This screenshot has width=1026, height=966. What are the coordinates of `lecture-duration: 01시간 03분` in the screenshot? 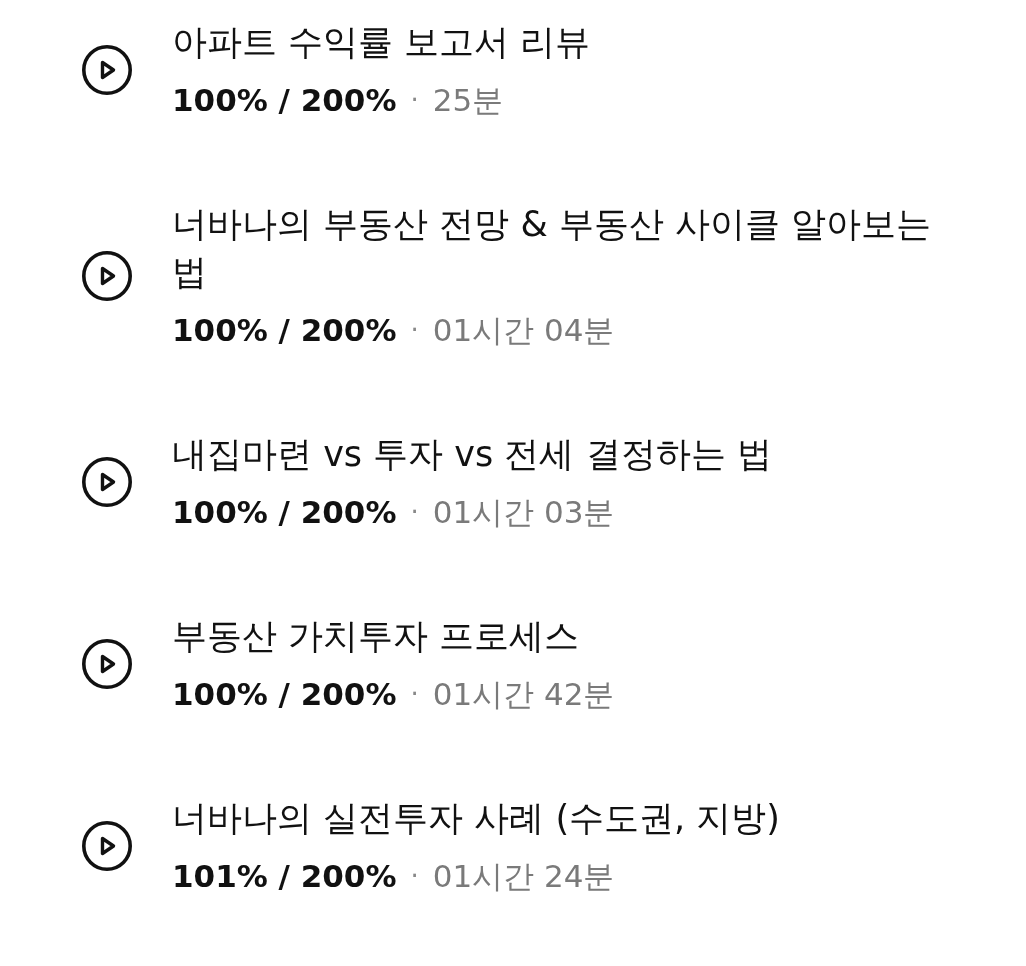 It's located at (523, 512).